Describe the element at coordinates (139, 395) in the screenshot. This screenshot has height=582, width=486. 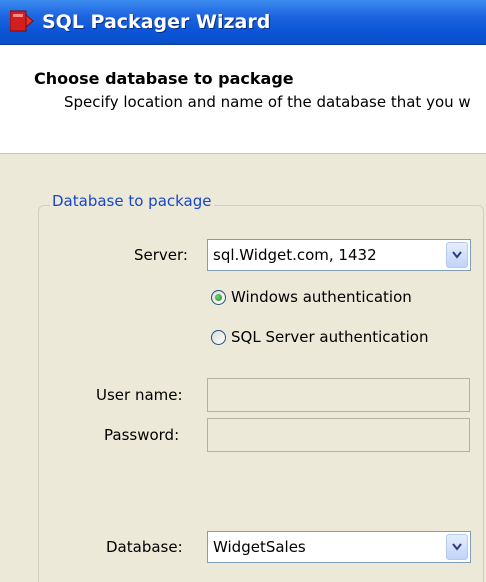
I see `username-label: User name:` at that location.